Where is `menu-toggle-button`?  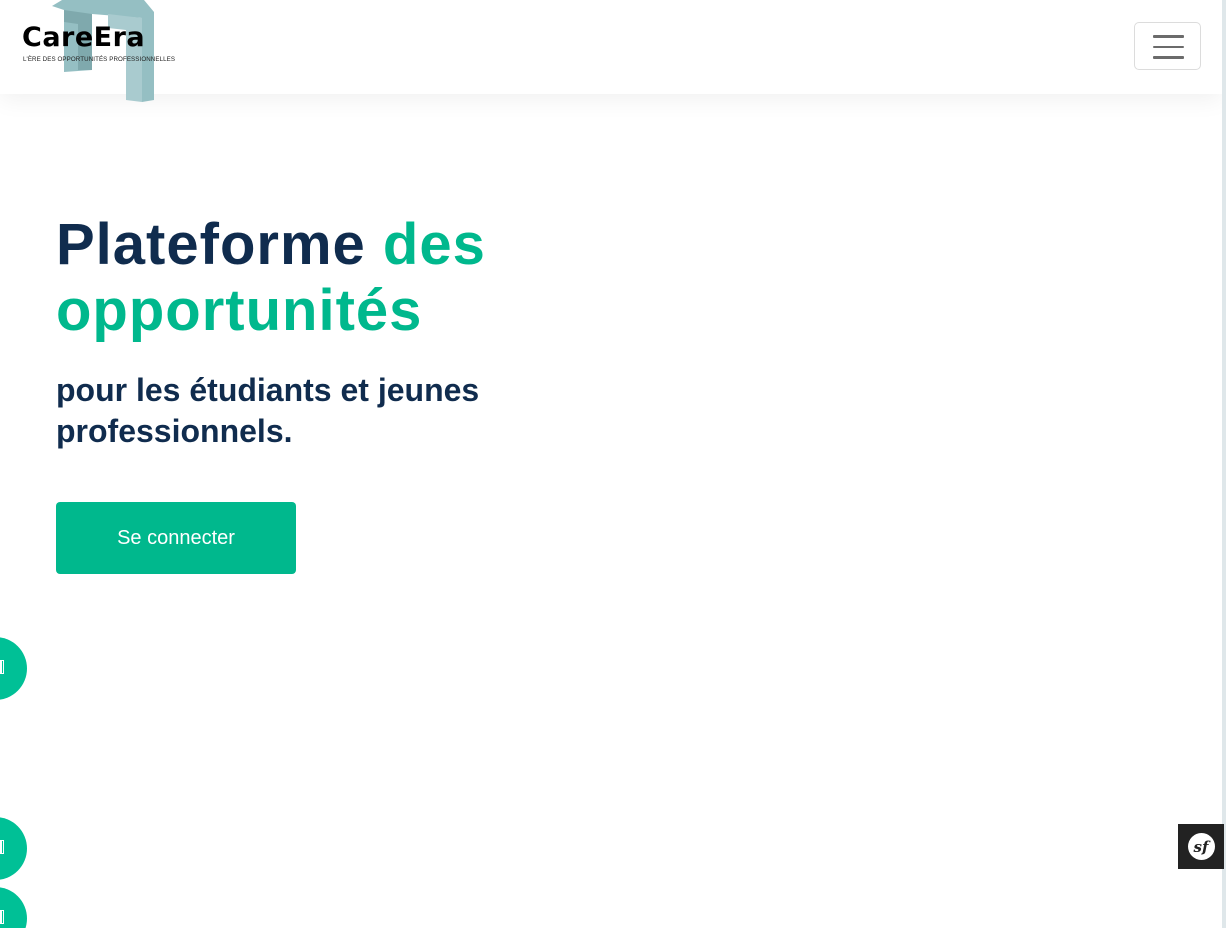
menu-toggle-button is located at coordinates (1167, 46).